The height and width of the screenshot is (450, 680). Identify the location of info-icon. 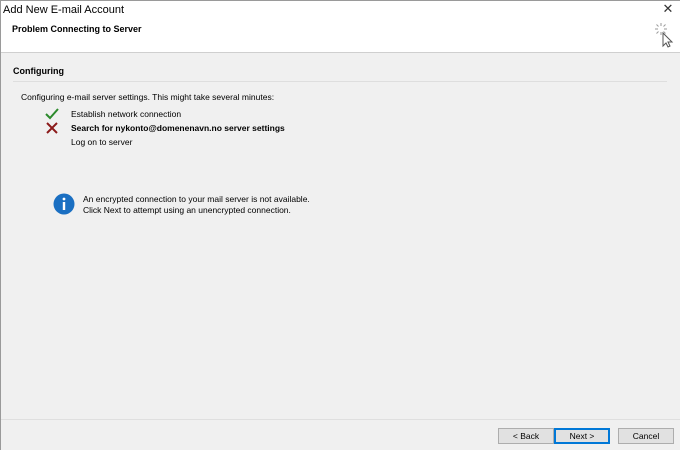
(64, 204).